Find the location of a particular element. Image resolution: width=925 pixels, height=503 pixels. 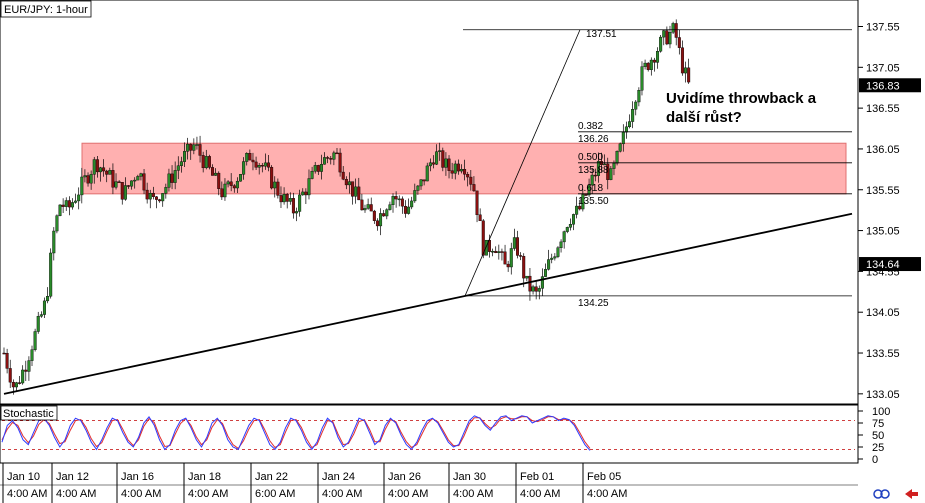

swing-high-label: 137.51 is located at coordinates (601, 34).